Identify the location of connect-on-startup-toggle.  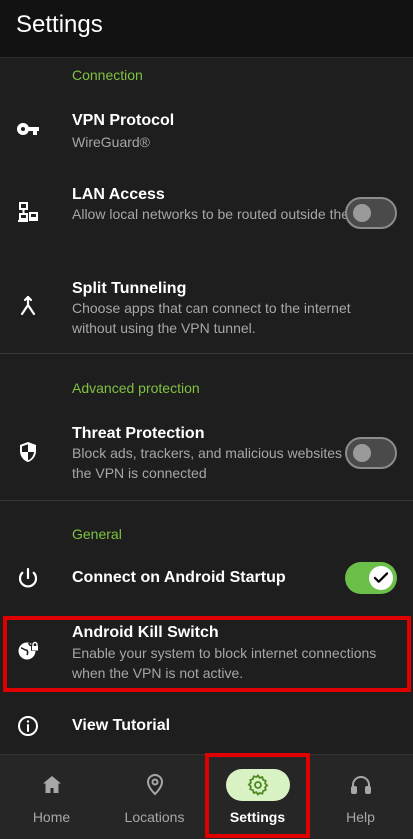
(371, 578).